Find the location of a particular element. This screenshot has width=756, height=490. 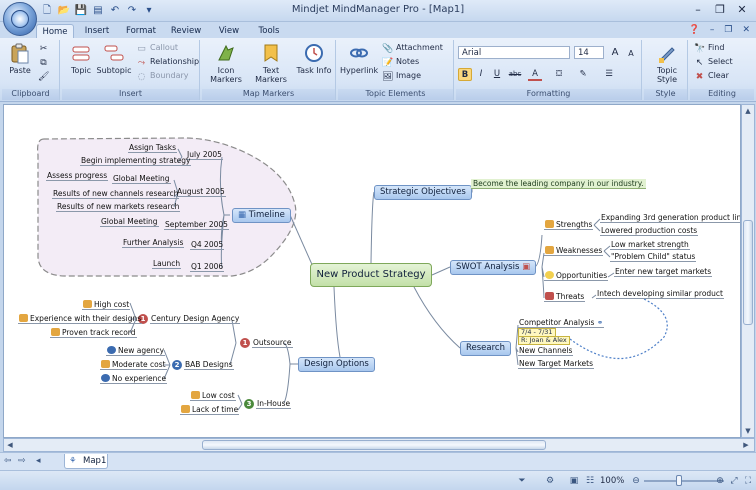

clear-button: ✖ Clear is located at coordinates (711, 76).